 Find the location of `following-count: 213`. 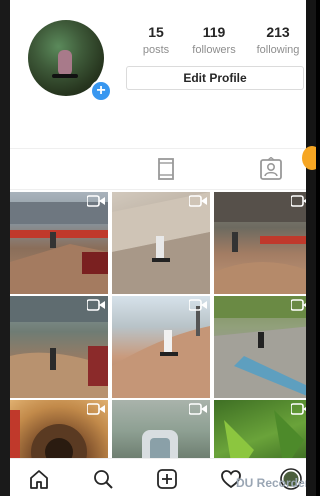

following-count: 213 is located at coordinates (278, 32).